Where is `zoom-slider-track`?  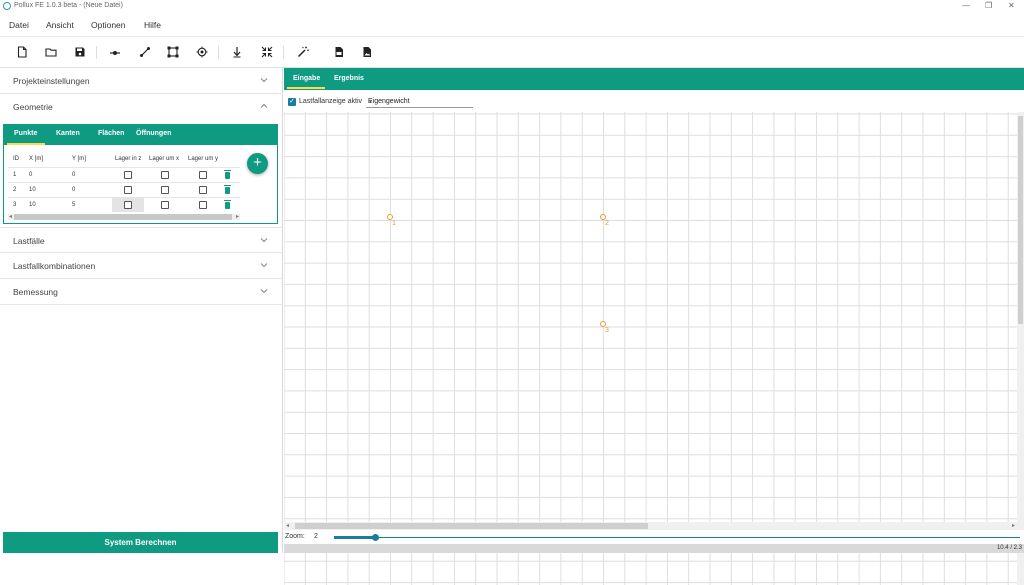
zoom-slider-track is located at coordinates (677, 537).